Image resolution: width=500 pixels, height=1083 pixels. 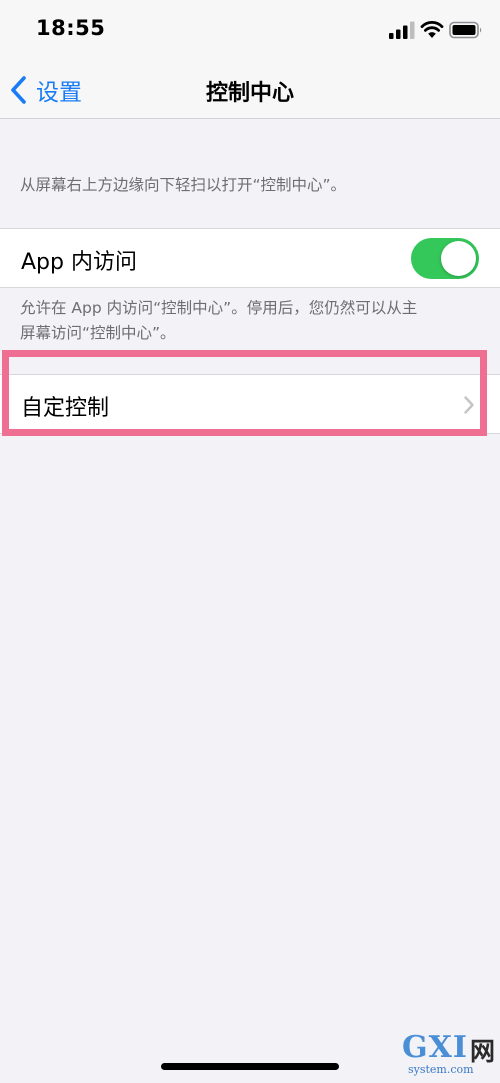 I want to click on home-indicator, so click(x=250, y=1066).